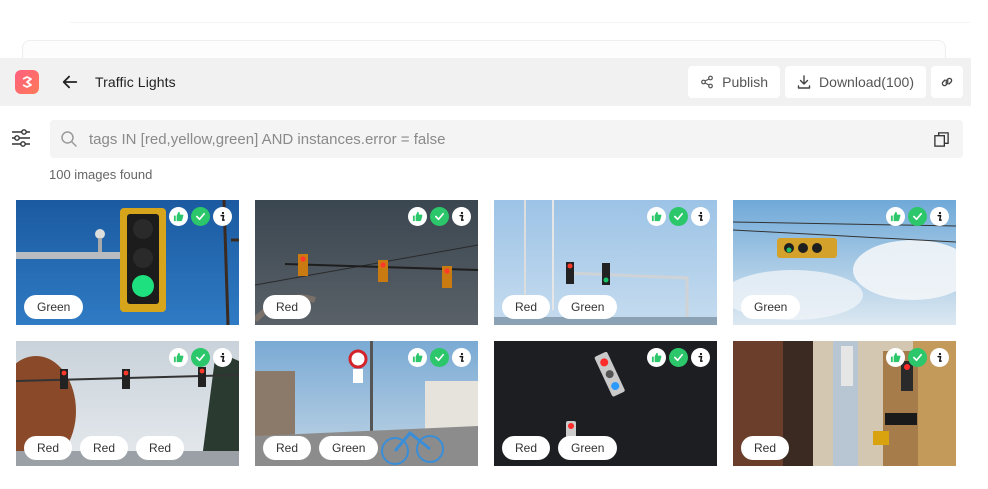 Image resolution: width=988 pixels, height=489 pixels. What do you see at coordinates (707, 82) in the screenshot?
I see `share-icon` at bounding box center [707, 82].